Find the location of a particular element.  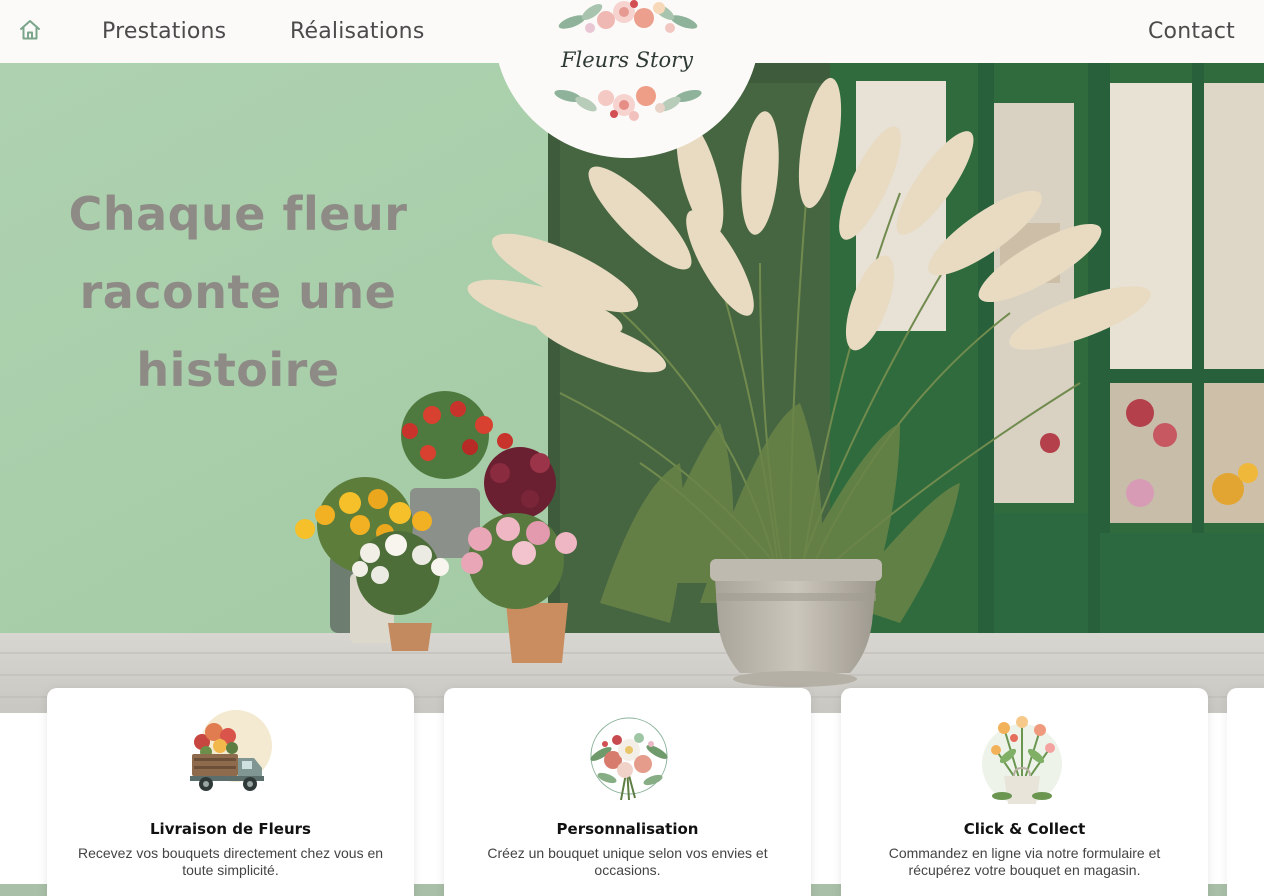

hero-title-line-1: Chaque fleur is located at coordinates (238, 214).